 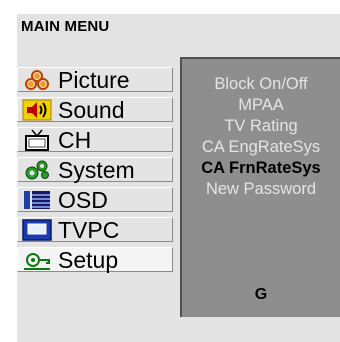 I want to click on menu-item-label: CH, so click(x=75, y=140).